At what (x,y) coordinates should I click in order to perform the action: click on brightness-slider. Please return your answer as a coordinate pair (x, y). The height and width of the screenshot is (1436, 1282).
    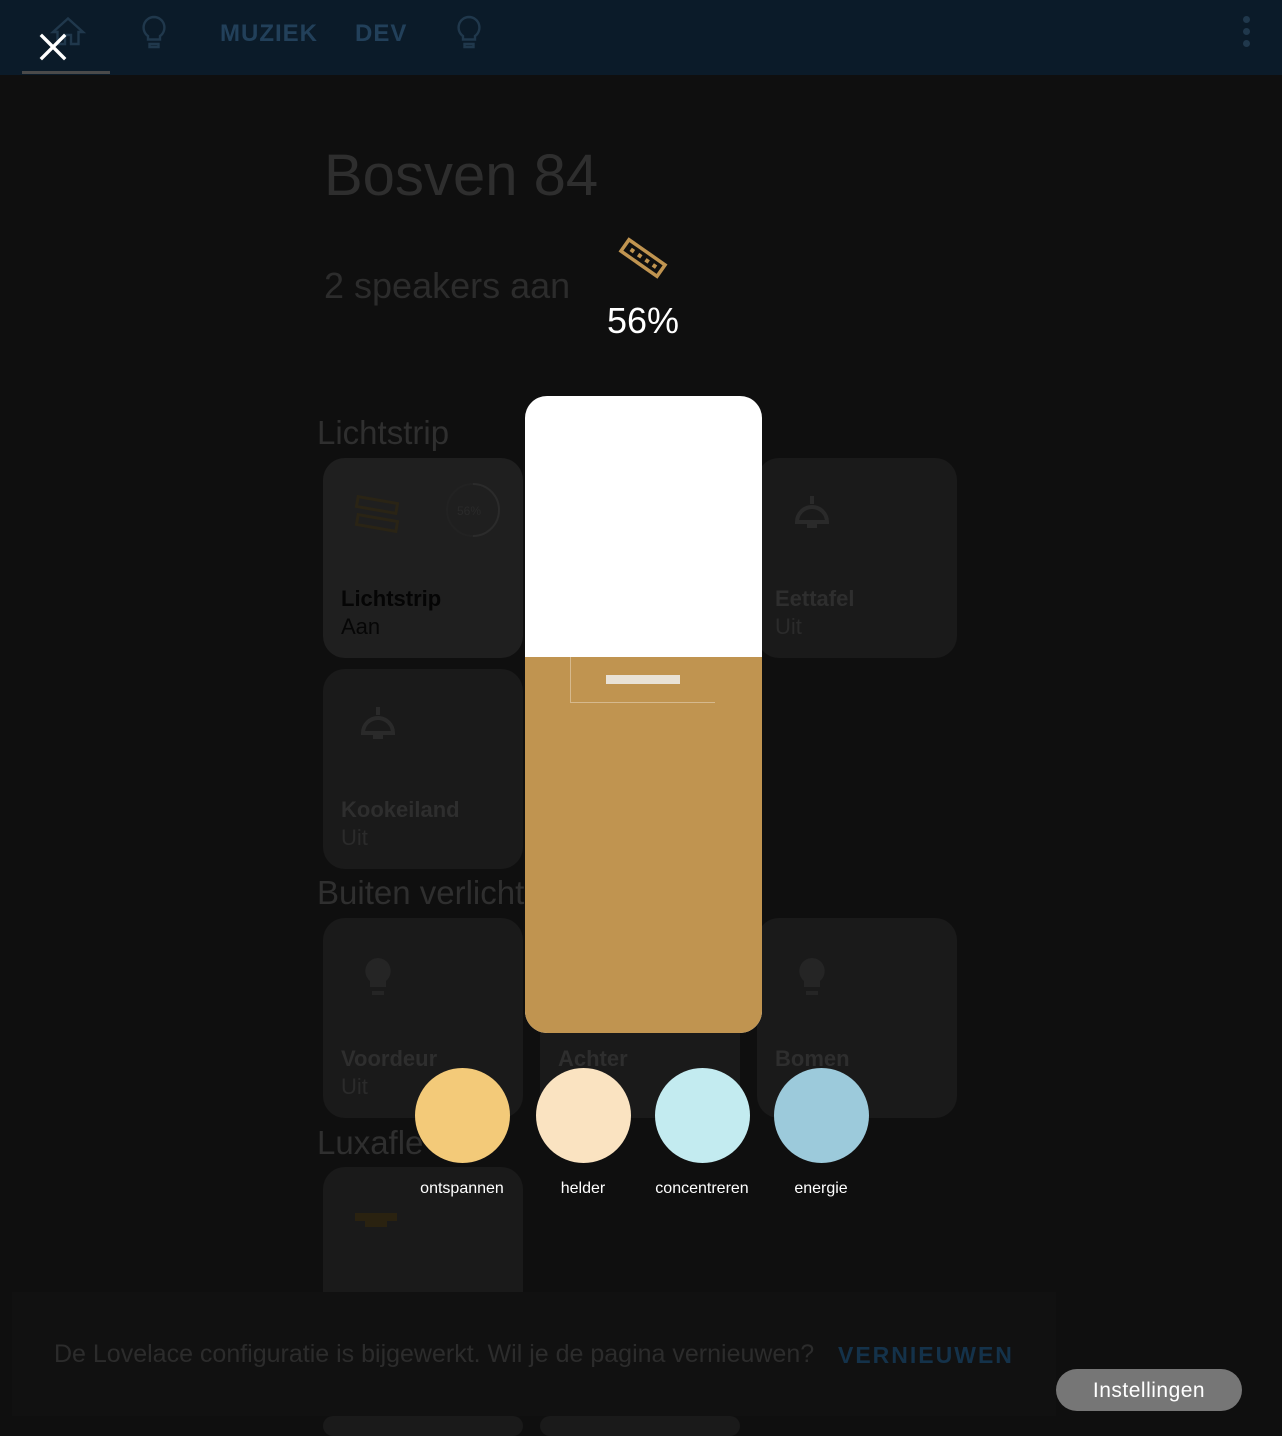
    Looking at the image, I should click on (643, 714).